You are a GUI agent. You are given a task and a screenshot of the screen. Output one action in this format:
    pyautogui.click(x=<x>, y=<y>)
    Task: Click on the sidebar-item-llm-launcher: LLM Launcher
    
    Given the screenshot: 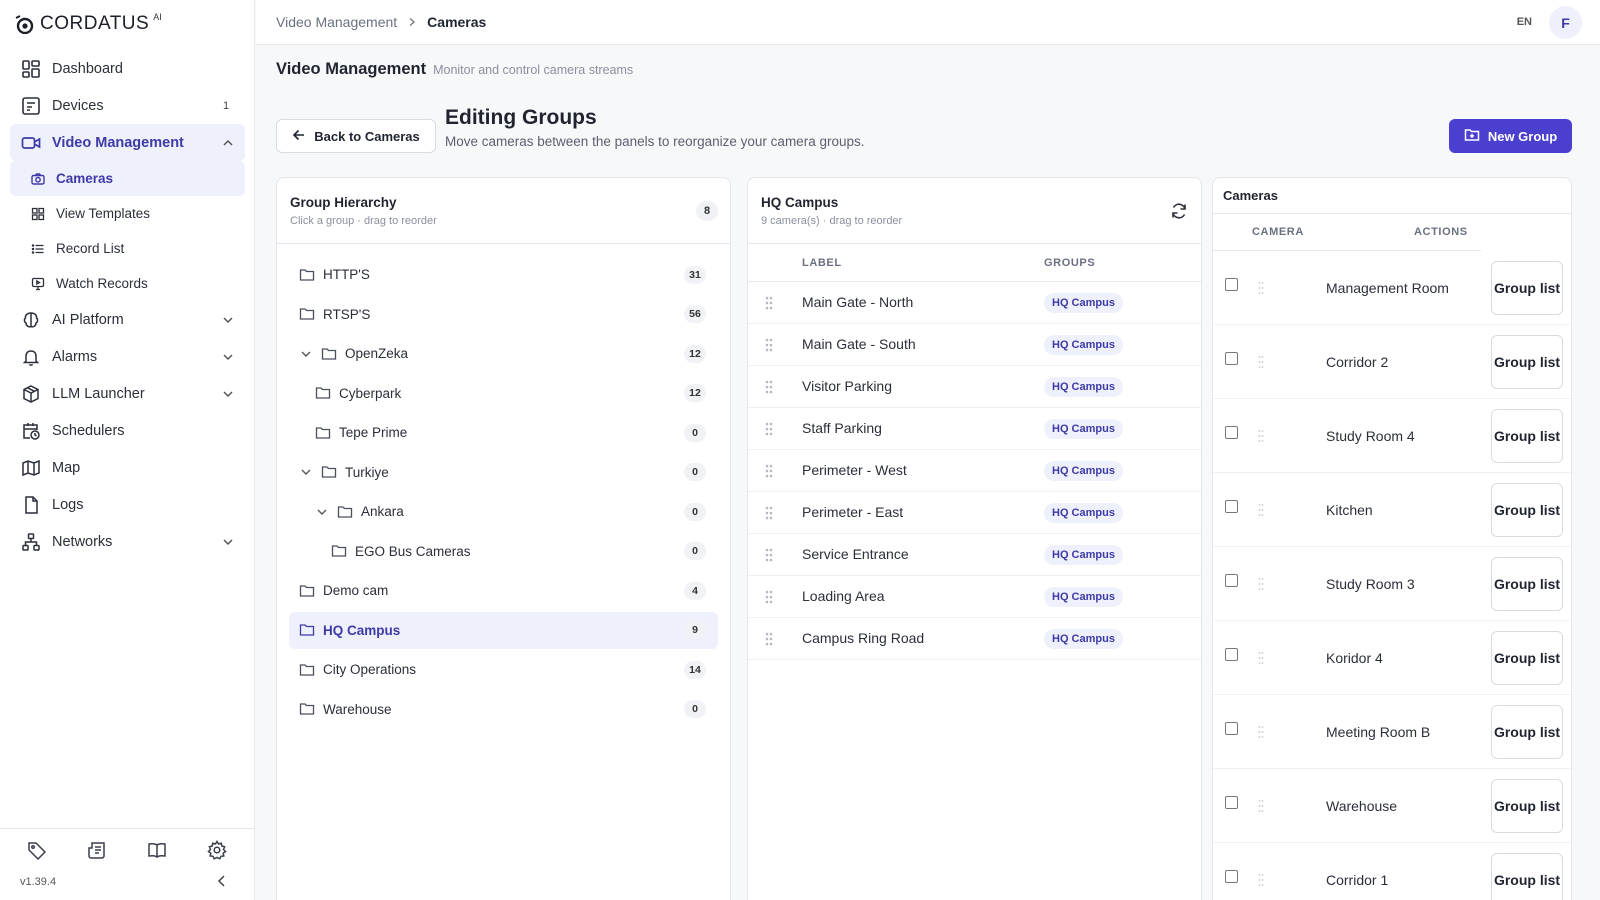 What is the action you would take?
    pyautogui.click(x=127, y=393)
    